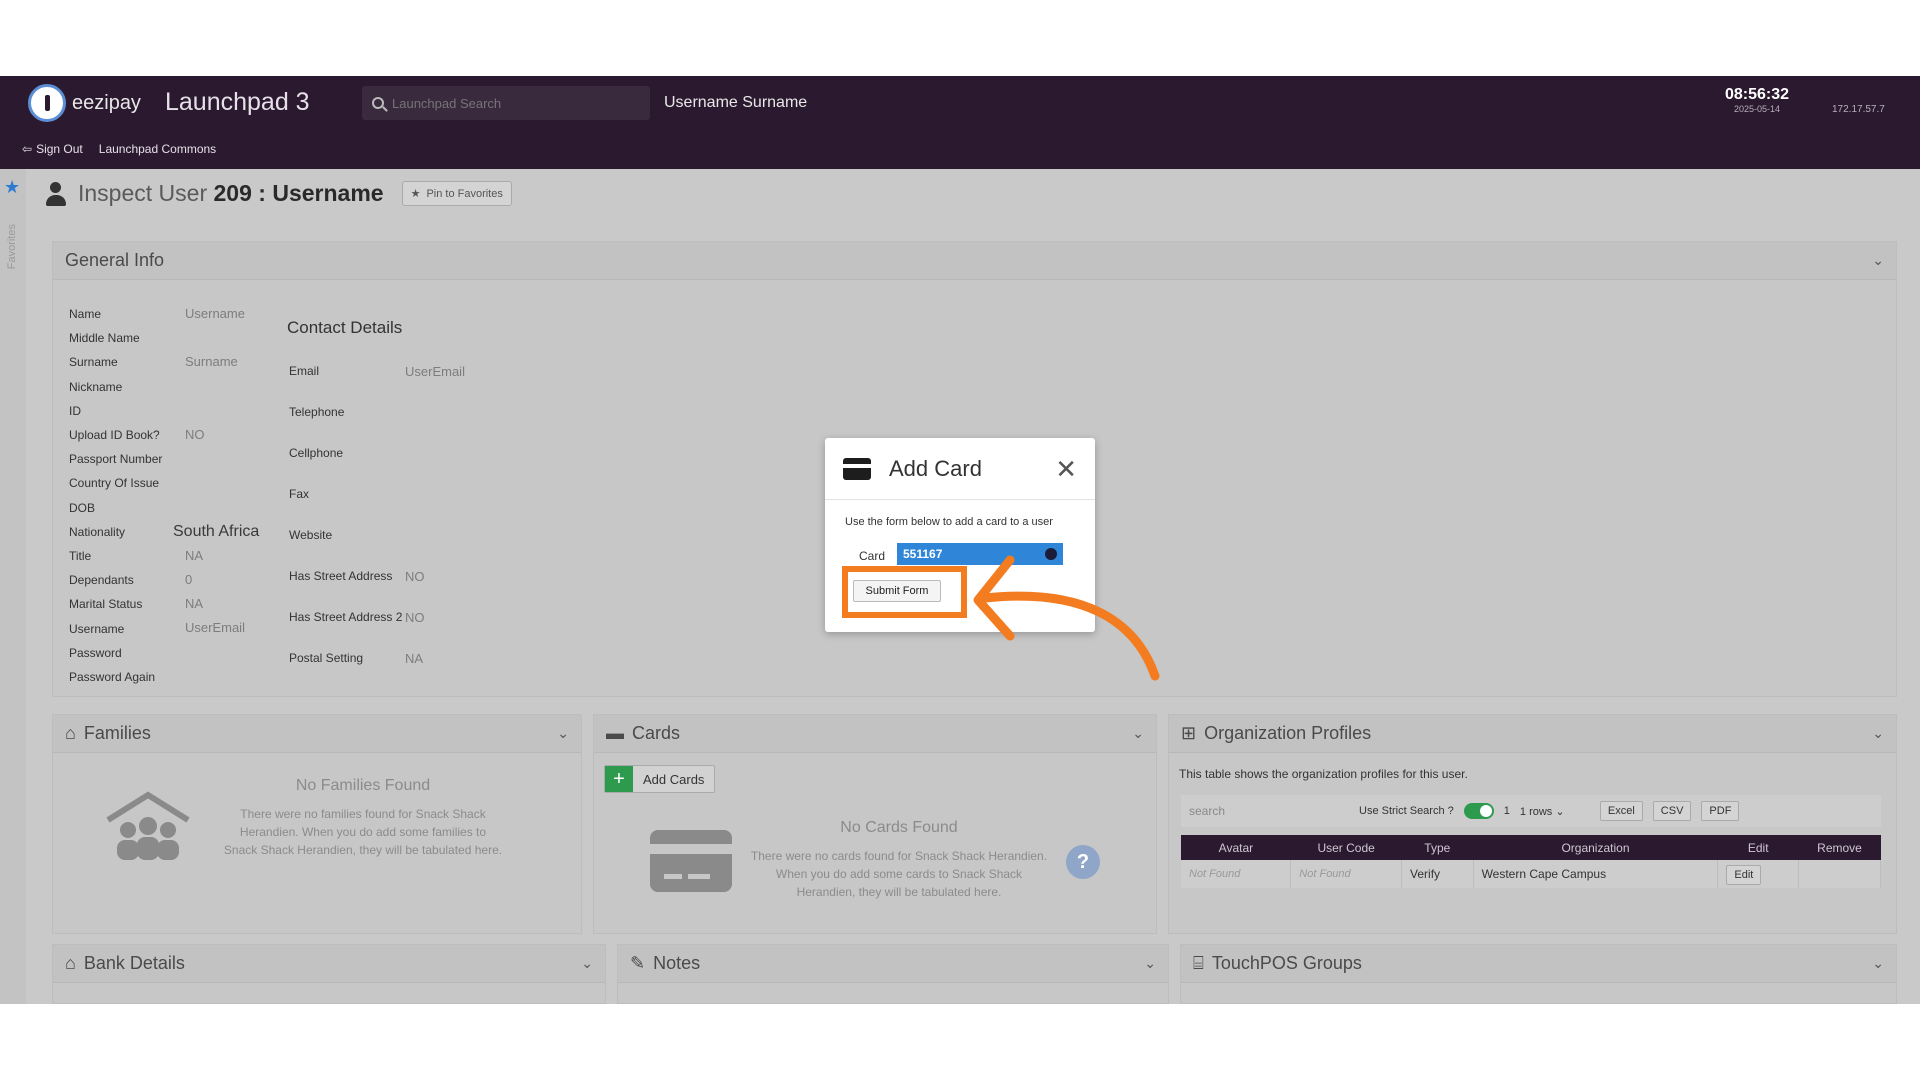 This screenshot has height=1080, width=1920. What do you see at coordinates (1478, 811) in the screenshot?
I see `strict-search-toggle` at bounding box center [1478, 811].